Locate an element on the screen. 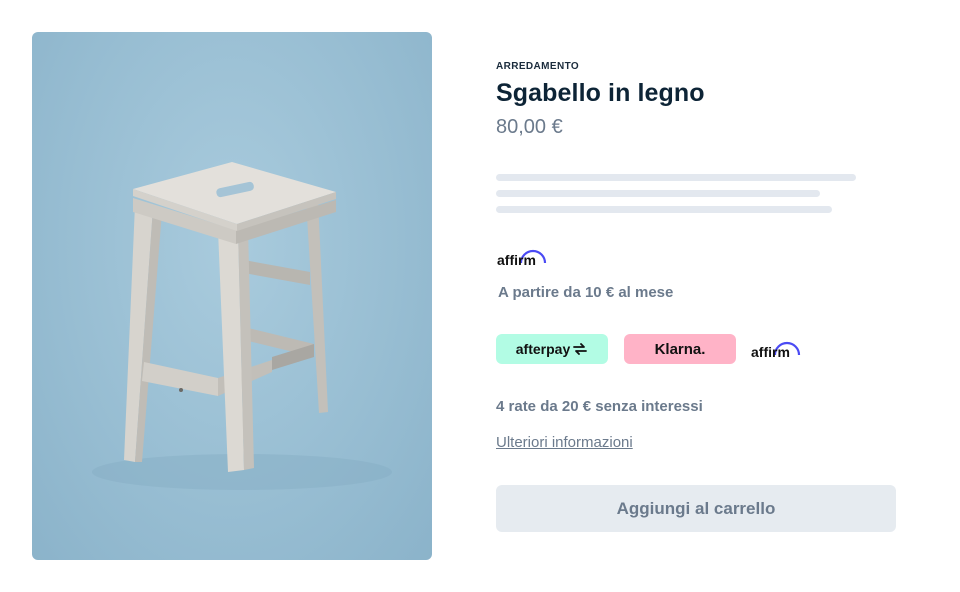  afterpay-arrows-icon is located at coordinates (580, 349).